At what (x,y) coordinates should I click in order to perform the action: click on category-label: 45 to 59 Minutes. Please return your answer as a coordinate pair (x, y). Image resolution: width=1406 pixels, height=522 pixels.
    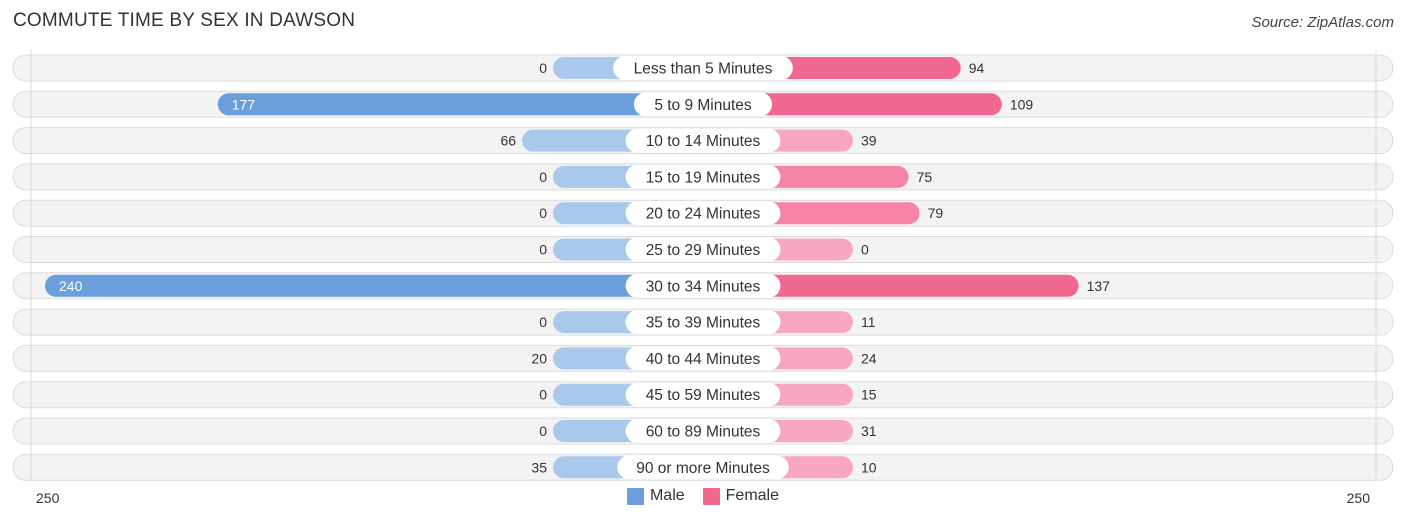
    Looking at the image, I should click on (703, 395).